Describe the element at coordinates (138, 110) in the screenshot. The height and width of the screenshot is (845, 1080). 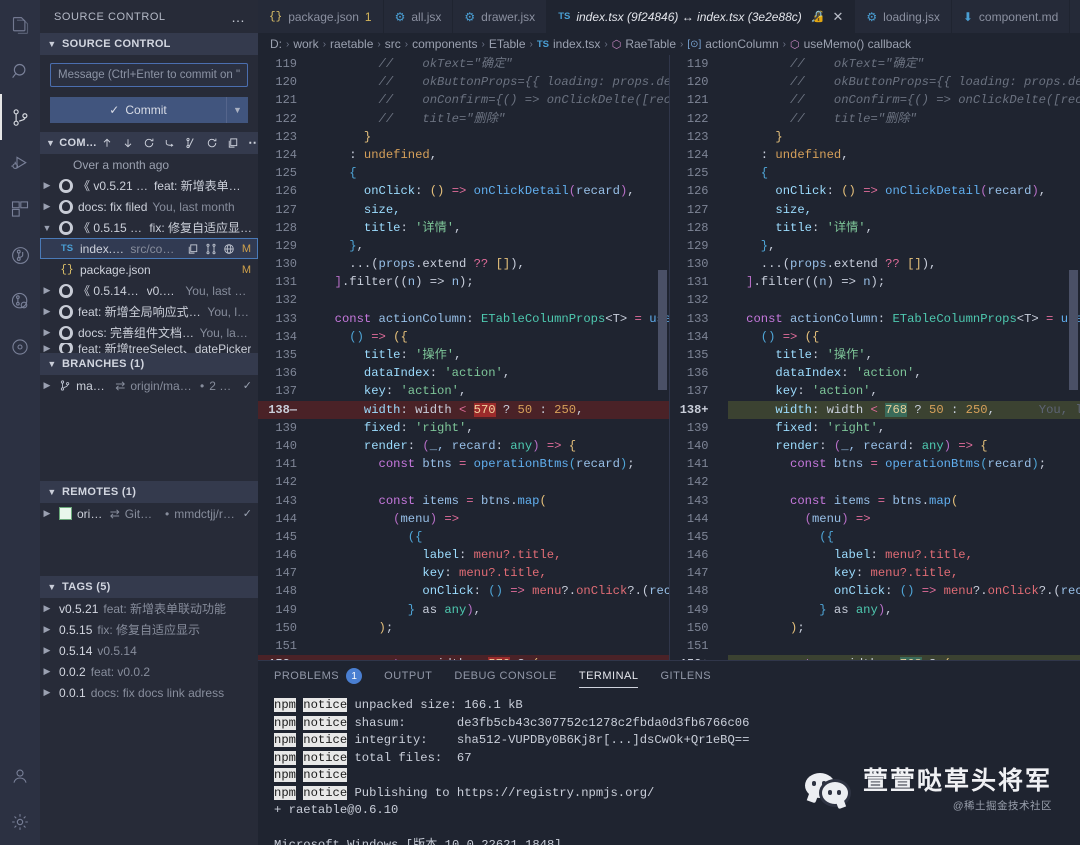
I see `commit-button: ✓ Commit` at that location.